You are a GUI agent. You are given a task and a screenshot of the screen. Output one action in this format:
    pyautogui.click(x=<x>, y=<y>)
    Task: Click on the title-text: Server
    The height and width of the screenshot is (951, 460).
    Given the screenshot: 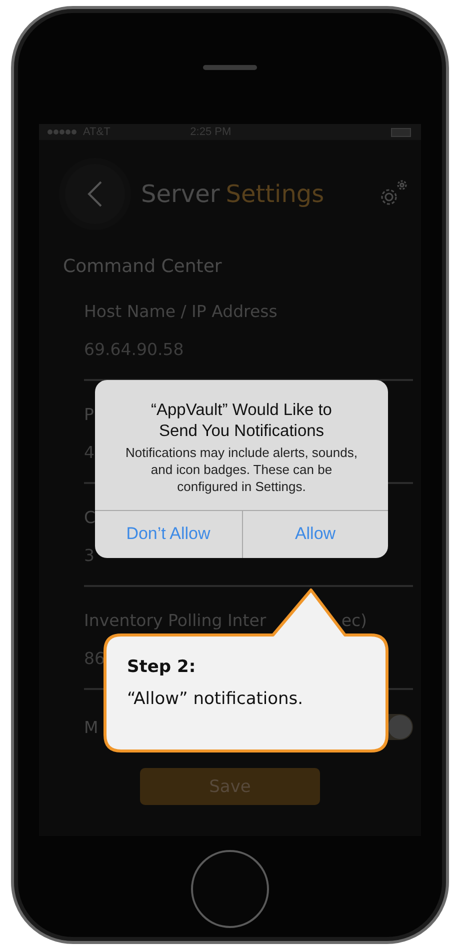 What is the action you would take?
    pyautogui.click(x=180, y=194)
    